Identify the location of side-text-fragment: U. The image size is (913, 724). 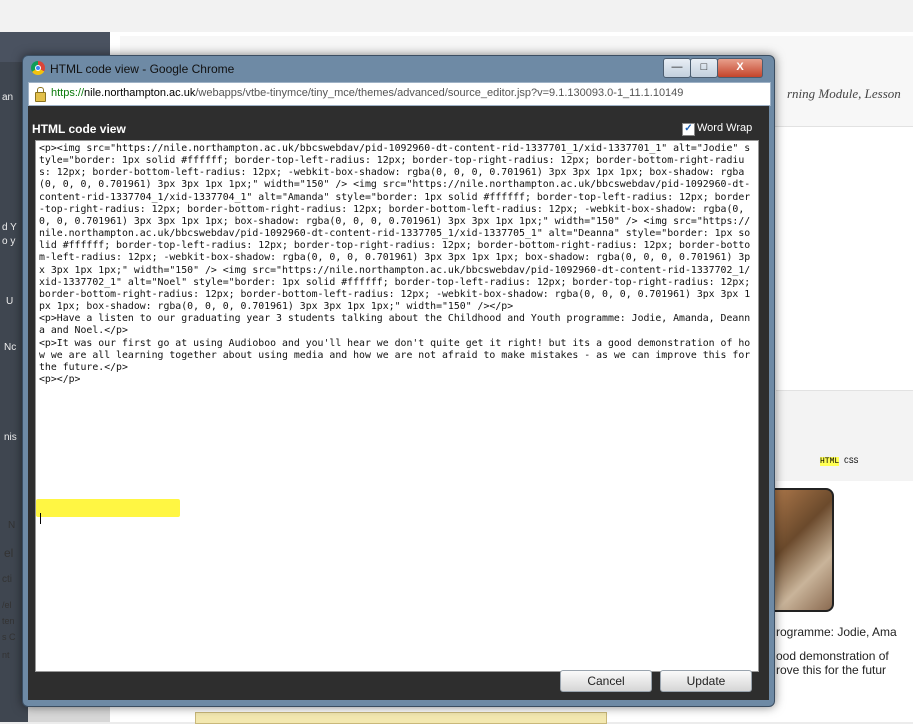
(10, 301).